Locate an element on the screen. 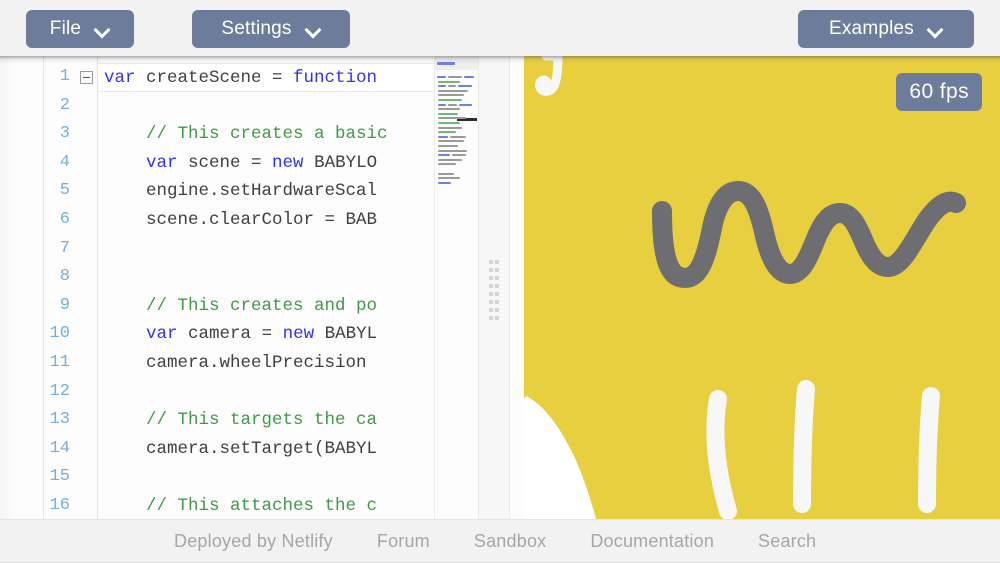 This screenshot has width=1000, height=563. code-line: // This creates a basic is located at coordinates (266, 134).